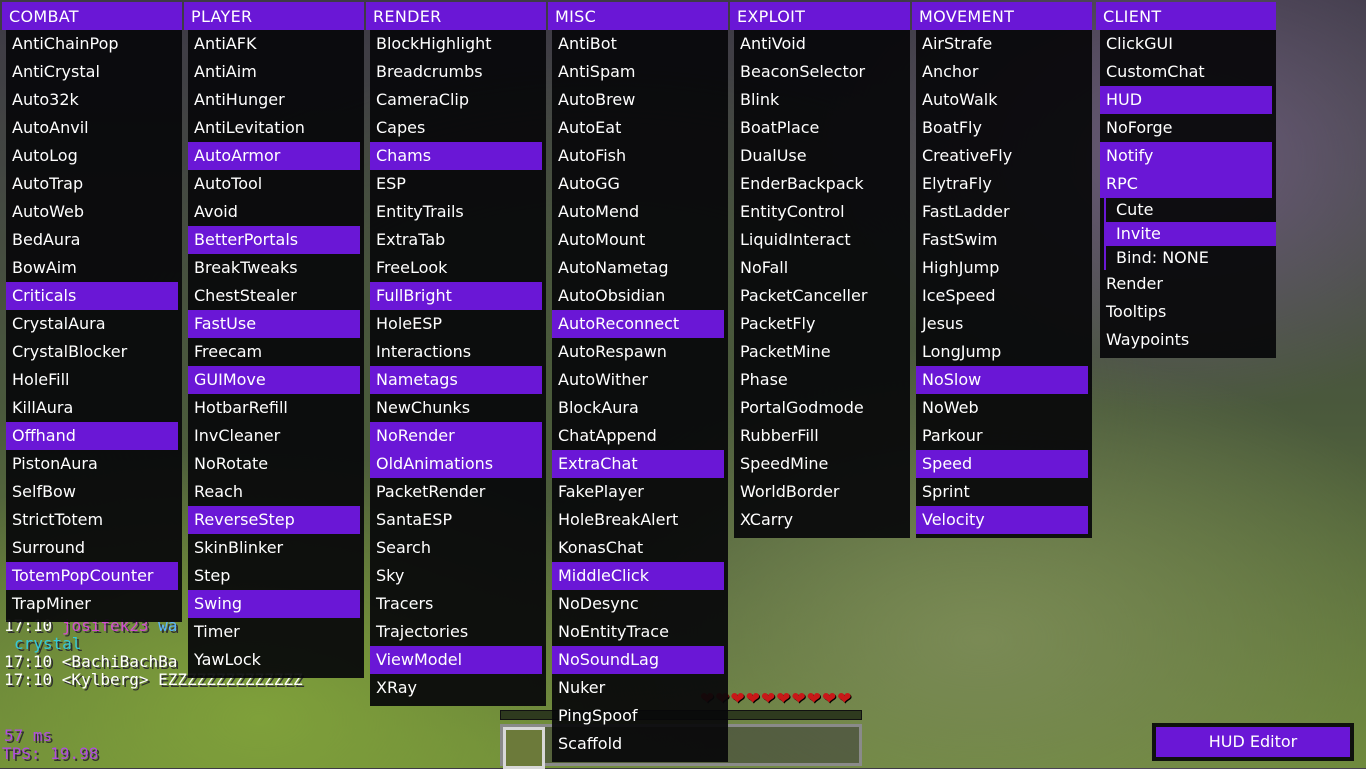 The height and width of the screenshot is (769, 1366). I want to click on module-toggle: NoSlow, so click(1002, 380).